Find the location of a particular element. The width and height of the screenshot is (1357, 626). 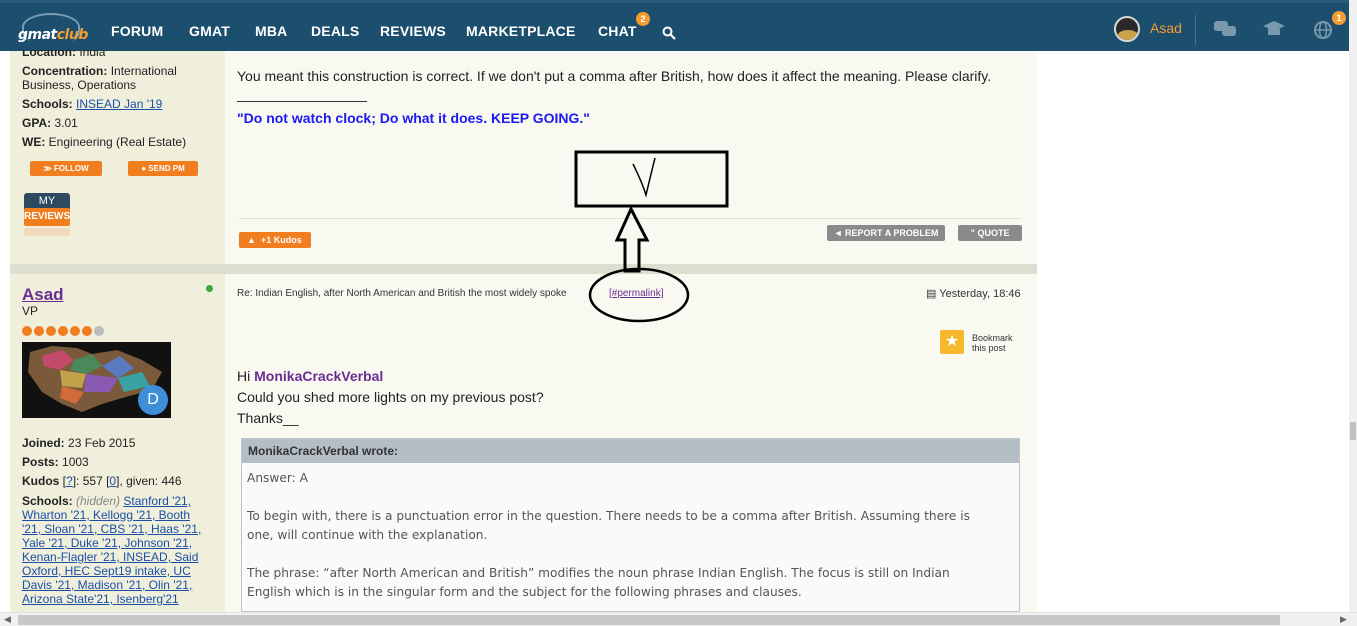

chat-bubbles-icon is located at coordinates (1225, 29).